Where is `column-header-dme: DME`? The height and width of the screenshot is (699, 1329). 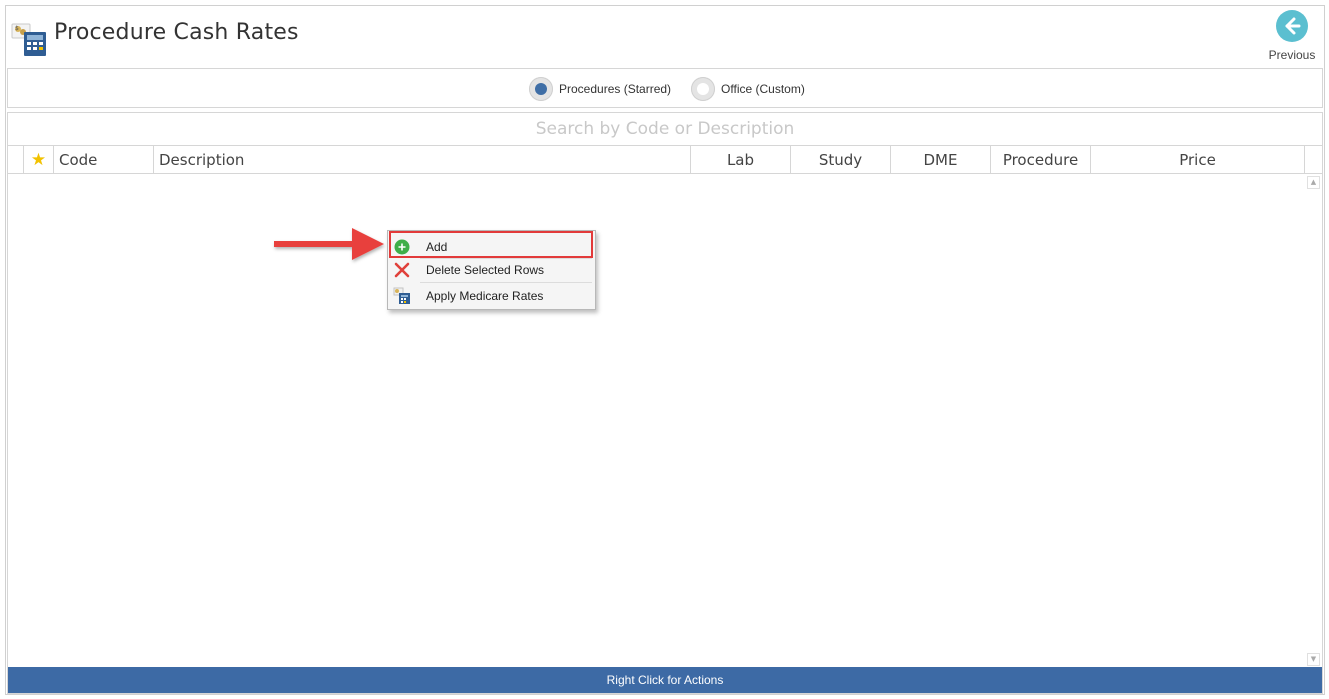
column-header-dme: DME is located at coordinates (941, 160).